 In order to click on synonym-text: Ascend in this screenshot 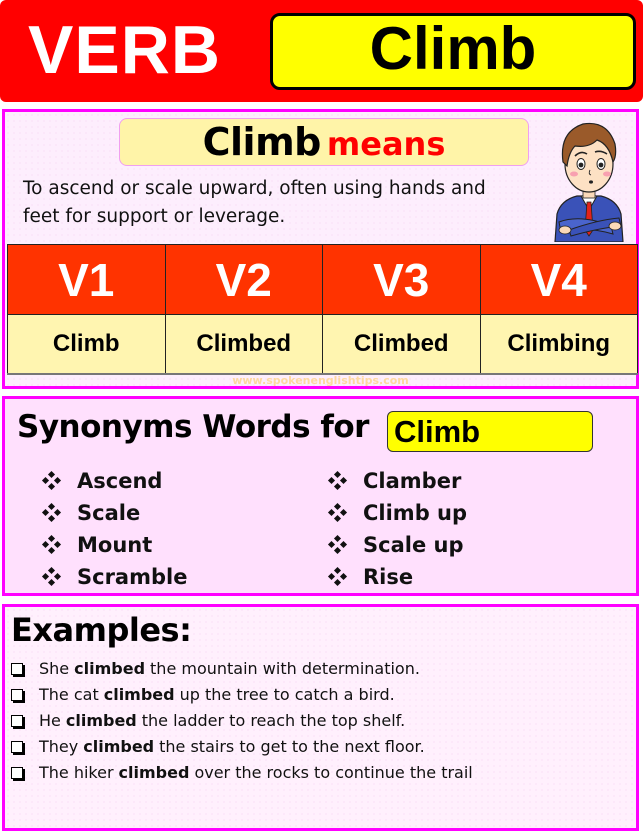, I will do `click(120, 481)`.